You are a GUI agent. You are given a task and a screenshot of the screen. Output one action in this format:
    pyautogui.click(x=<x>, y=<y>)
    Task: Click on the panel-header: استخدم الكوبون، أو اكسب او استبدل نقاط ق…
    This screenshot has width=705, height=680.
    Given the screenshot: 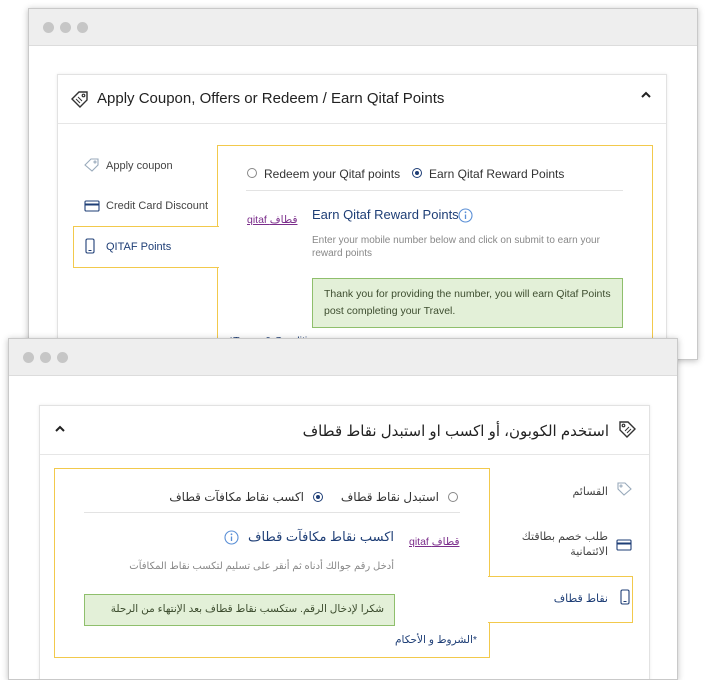 What is the action you would take?
    pyautogui.click(x=344, y=430)
    